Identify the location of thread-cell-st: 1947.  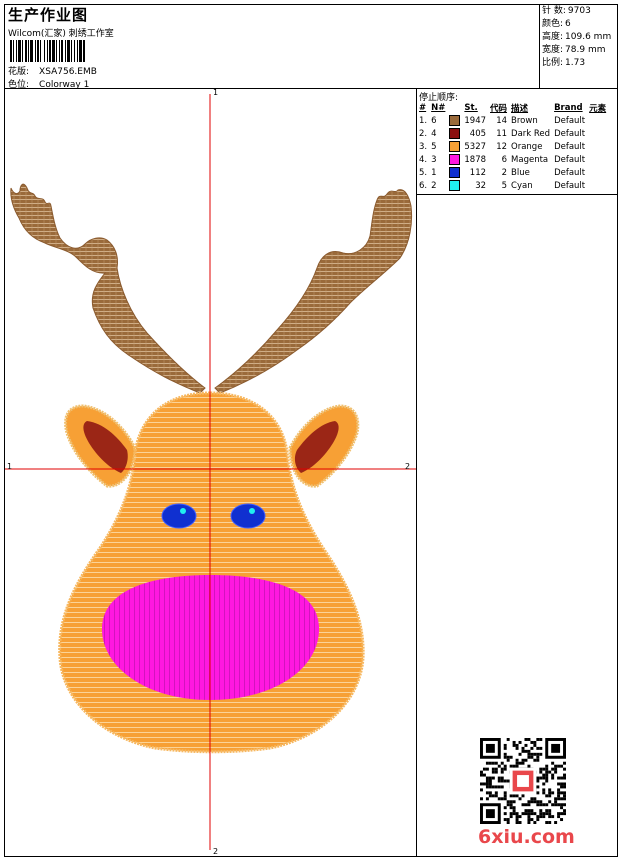
(475, 120).